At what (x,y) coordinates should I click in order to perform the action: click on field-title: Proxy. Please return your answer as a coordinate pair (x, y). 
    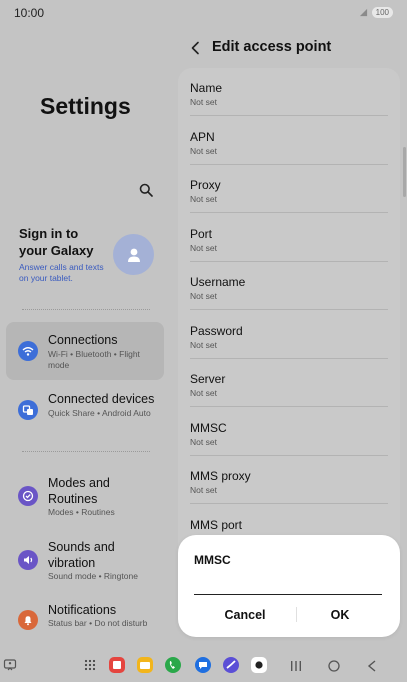
    Looking at the image, I should click on (205, 185).